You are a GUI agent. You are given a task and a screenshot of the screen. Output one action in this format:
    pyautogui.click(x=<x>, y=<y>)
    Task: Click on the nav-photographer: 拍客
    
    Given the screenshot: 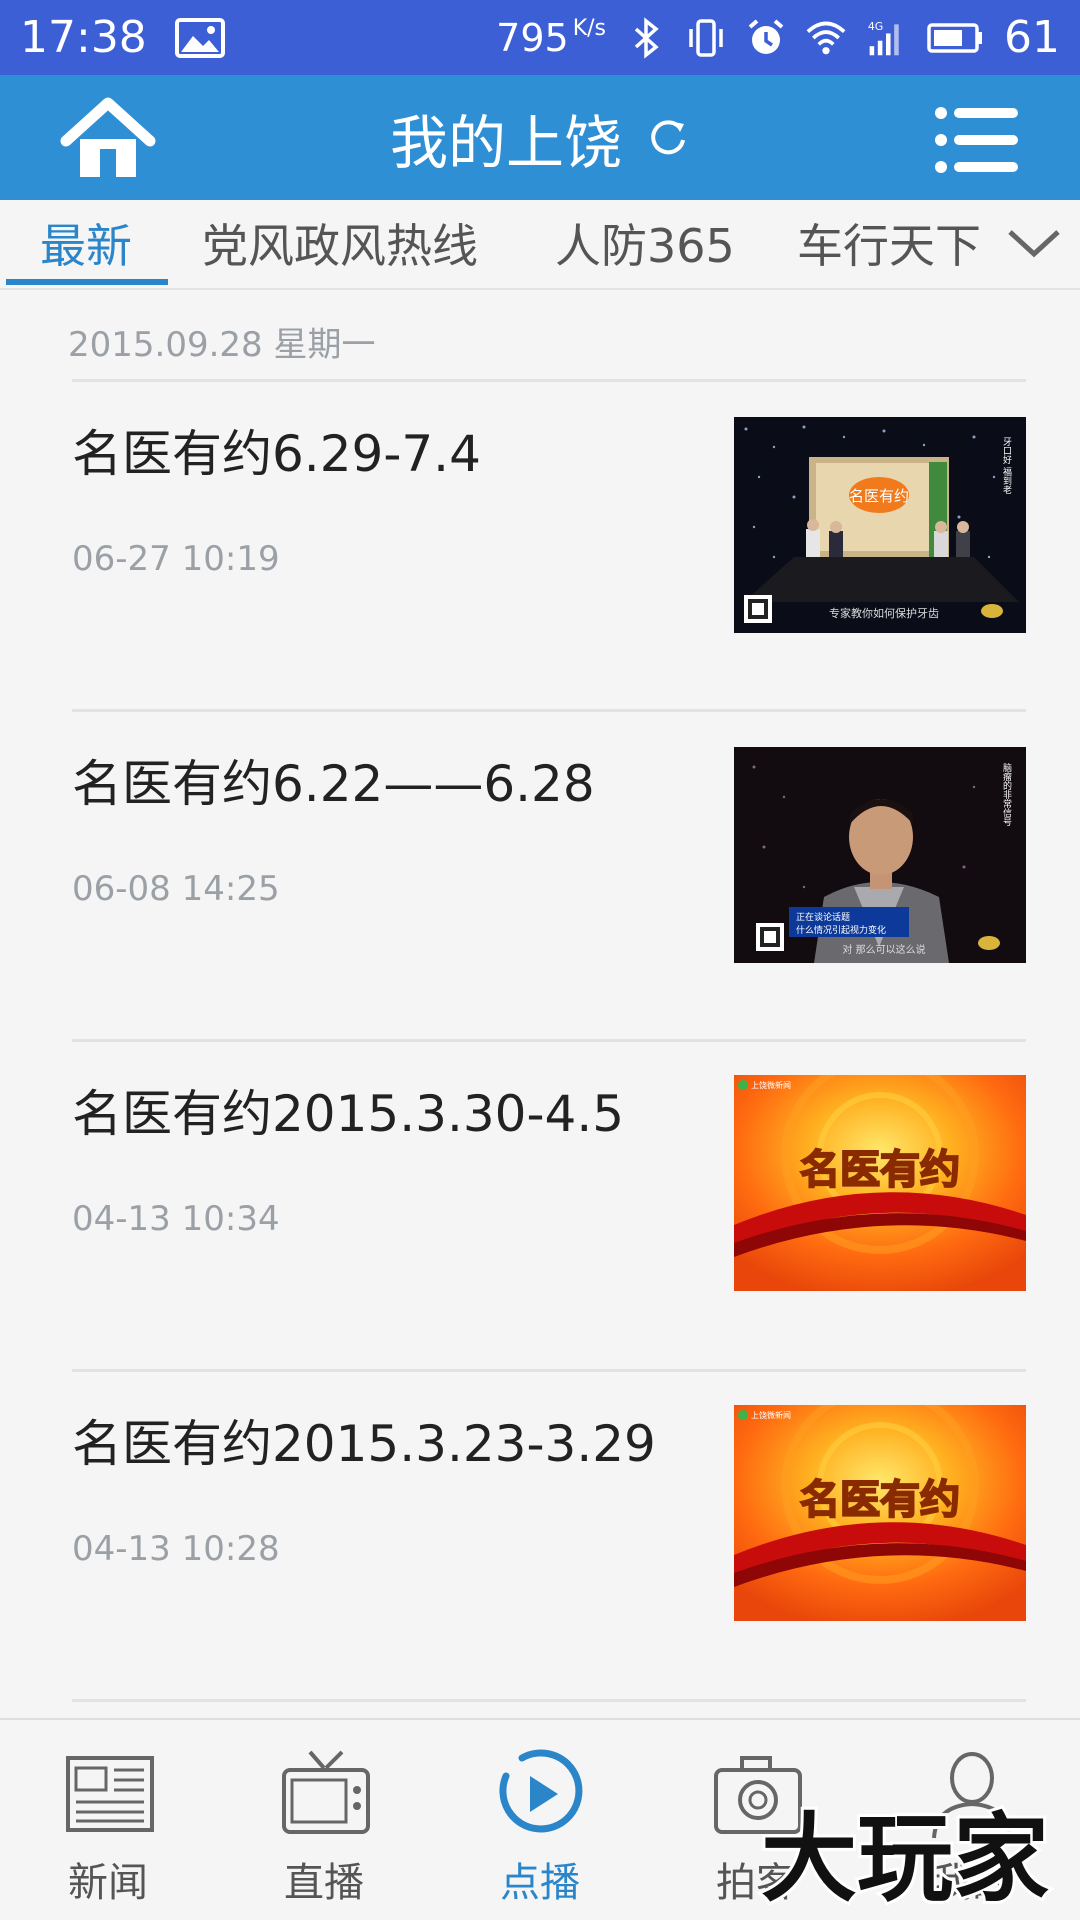 What is the action you would take?
    pyautogui.click(x=756, y=1820)
    